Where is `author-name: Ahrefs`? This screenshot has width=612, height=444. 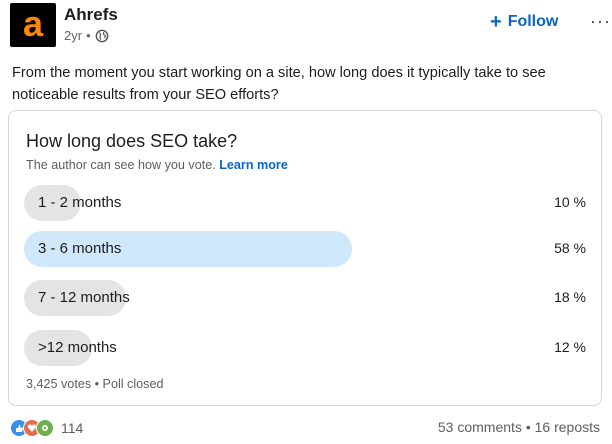
author-name: Ahrefs is located at coordinates (91, 15).